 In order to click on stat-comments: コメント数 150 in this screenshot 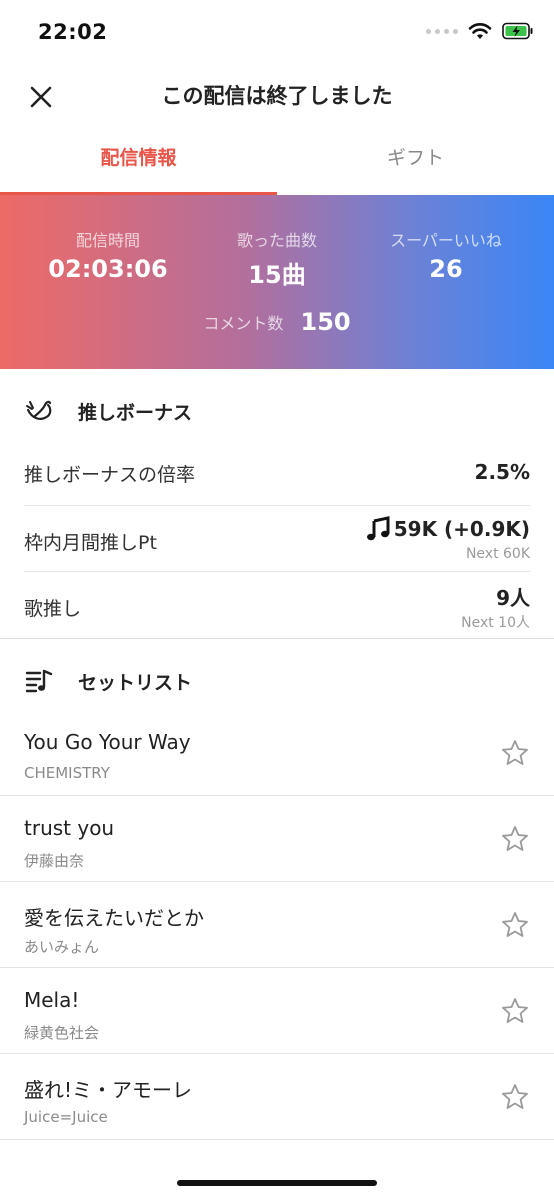, I will do `click(277, 322)`.